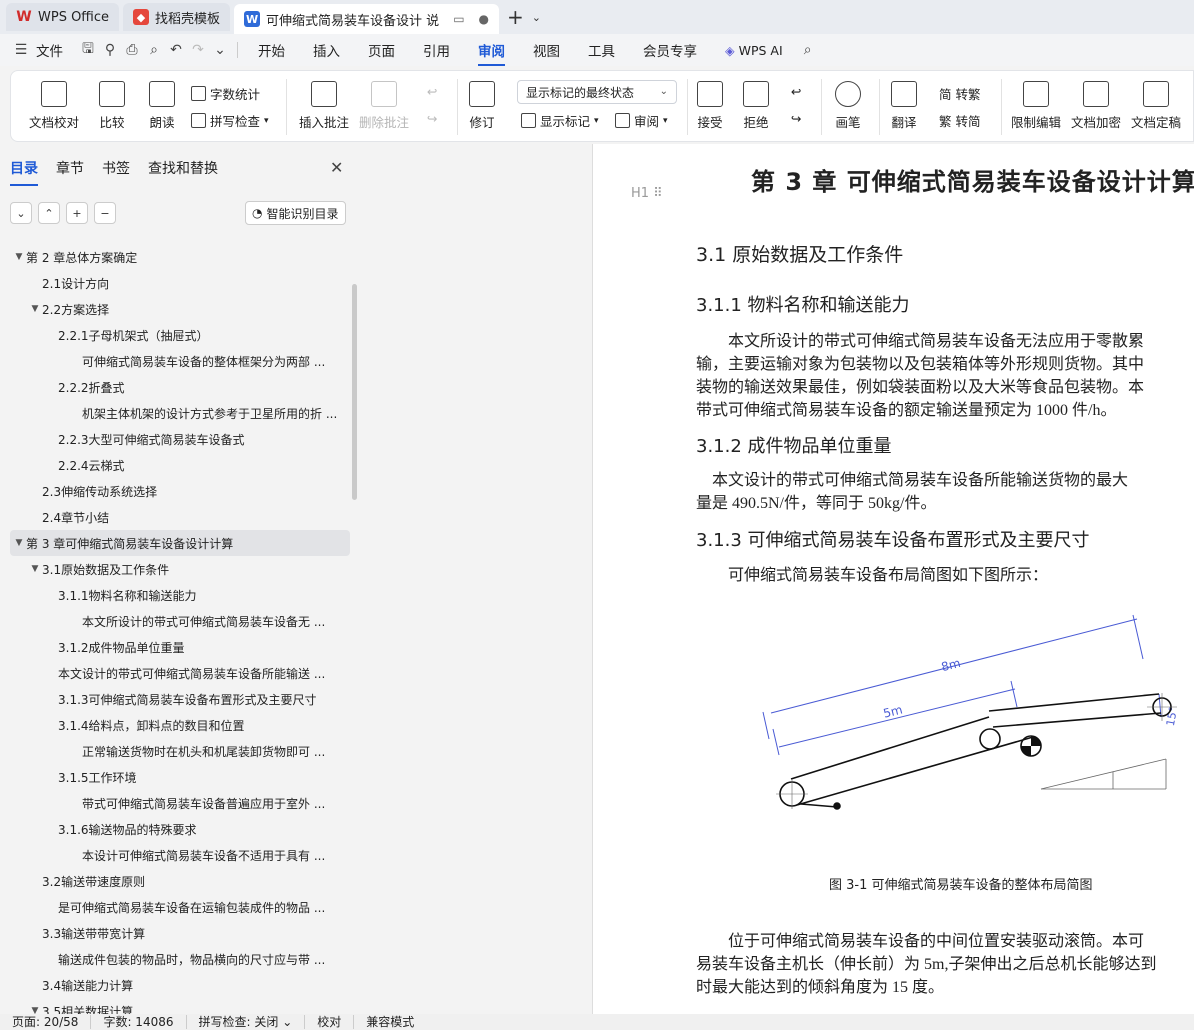  I want to click on close-icon: ✕, so click(336, 167).